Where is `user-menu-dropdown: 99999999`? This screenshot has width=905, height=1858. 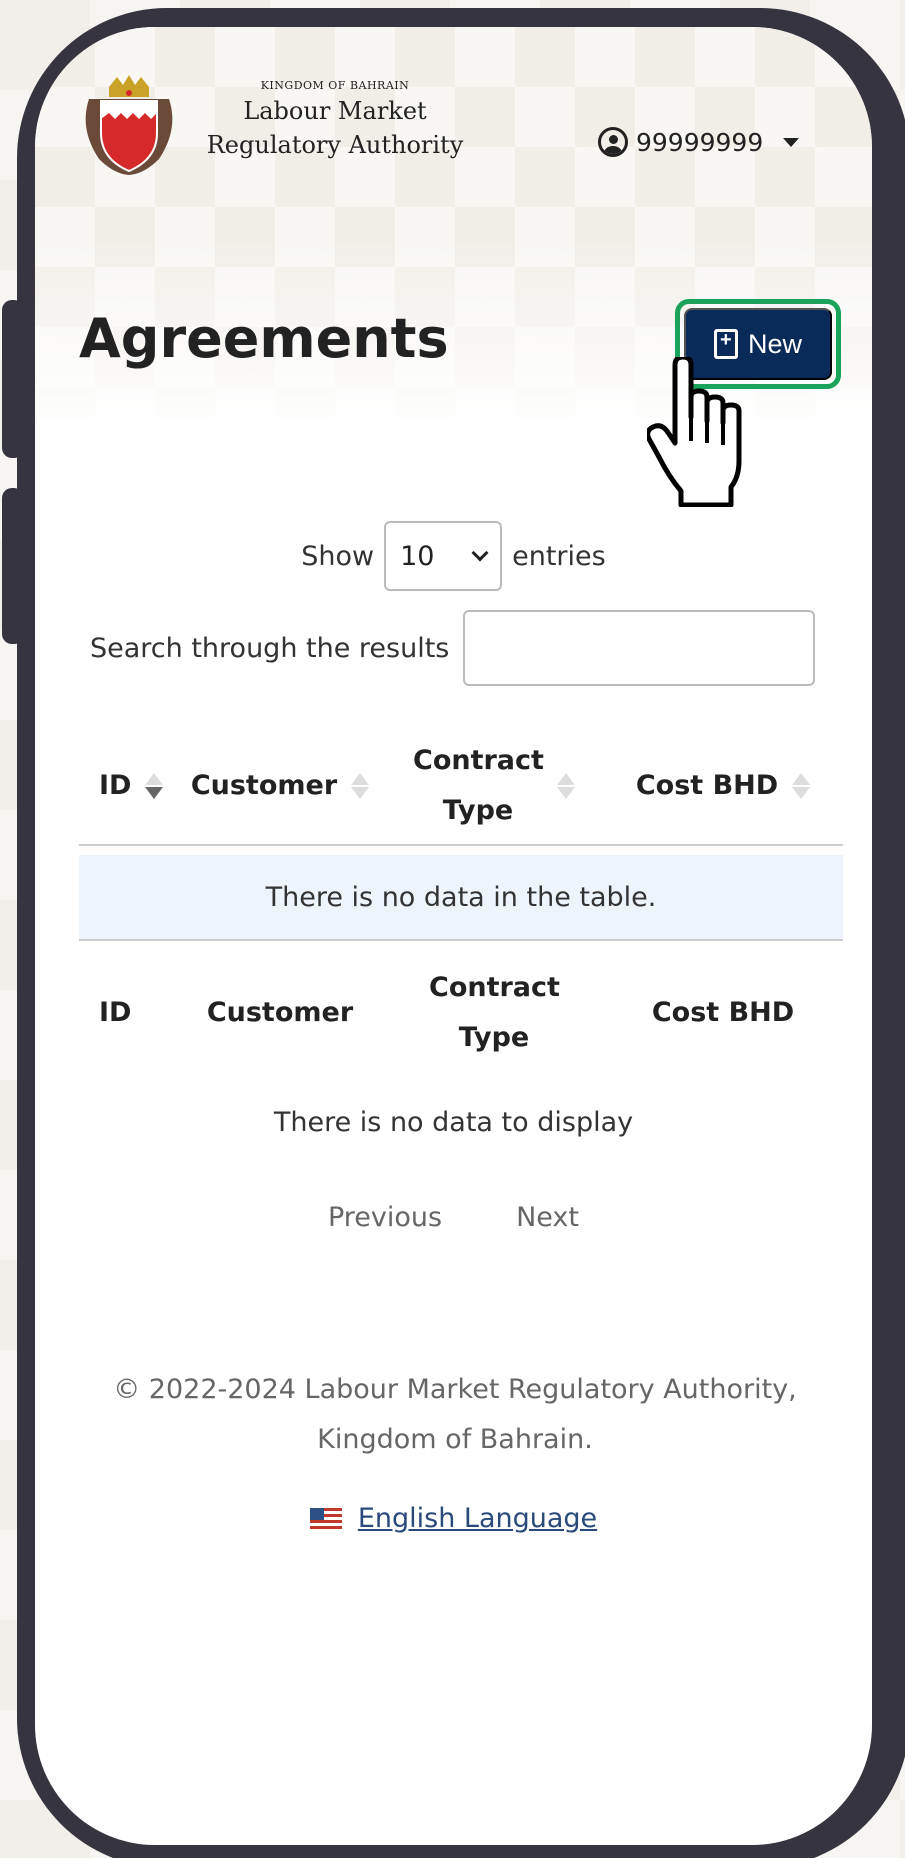 user-menu-dropdown: 99999999 is located at coordinates (699, 142).